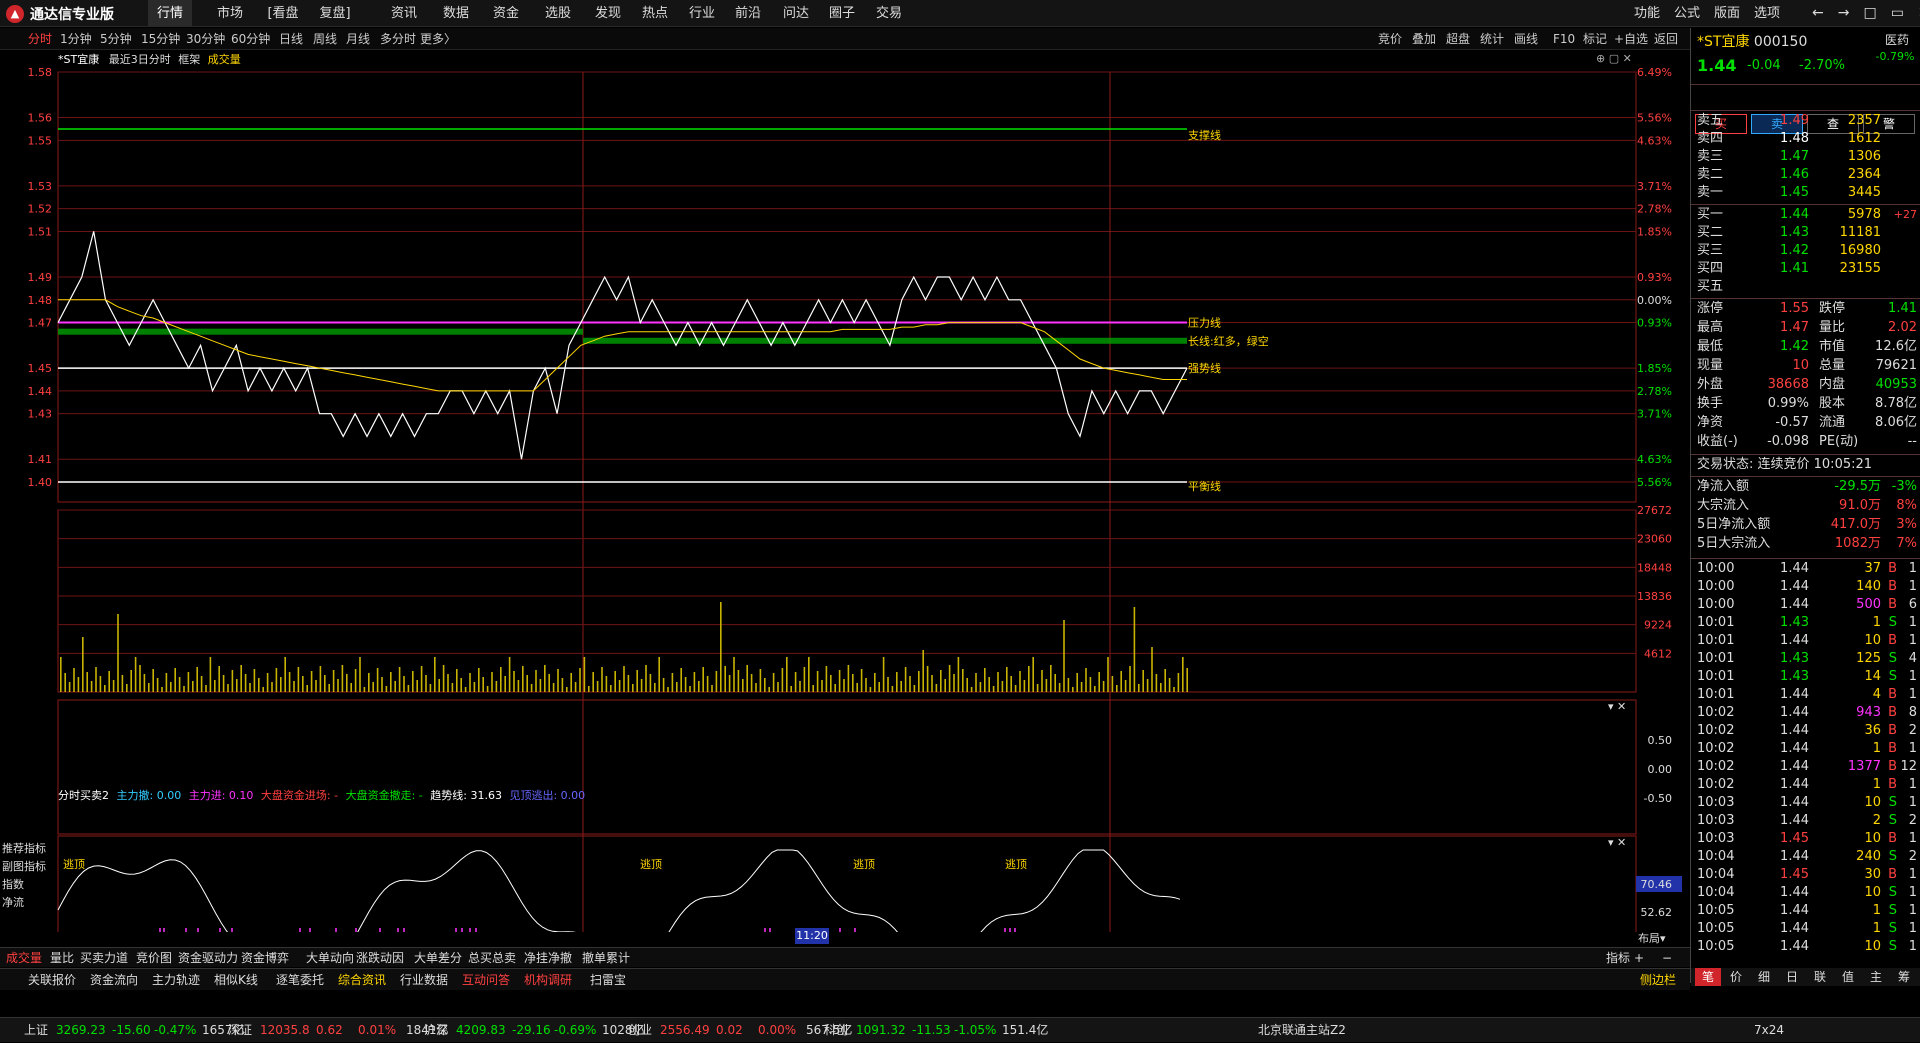  I want to click on sidebar-toggle: 侧边栏, so click(1658, 980).